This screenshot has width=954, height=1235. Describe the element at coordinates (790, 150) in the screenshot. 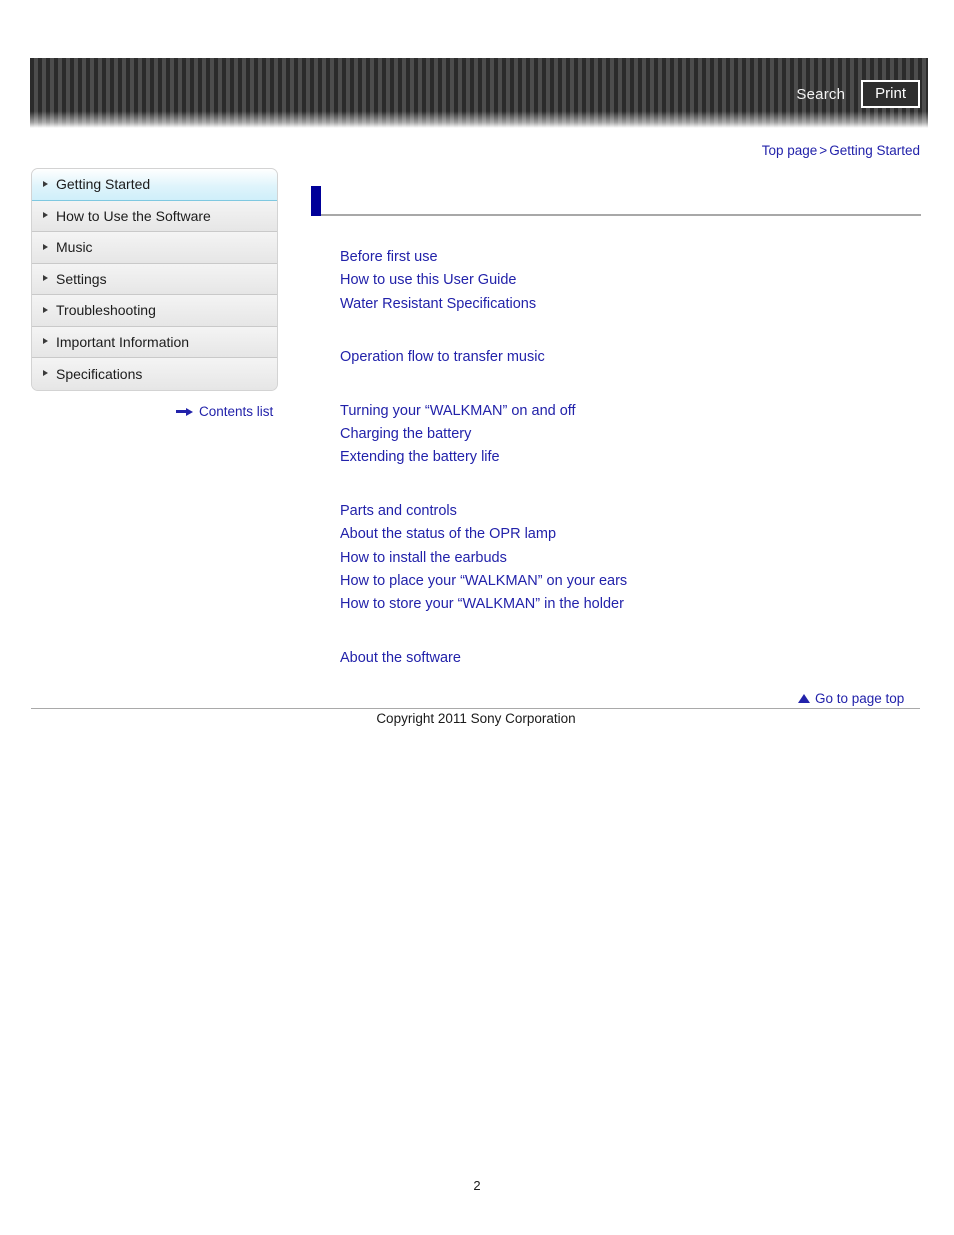

I see `breadcrumb-top-page: Top page` at that location.